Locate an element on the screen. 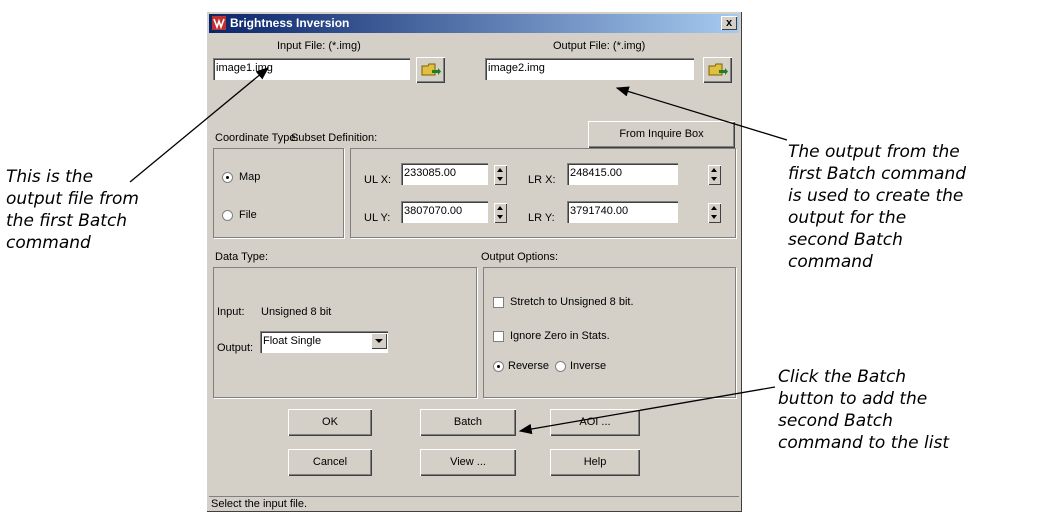  right-bottom-arrow is located at coordinates (647, 410).